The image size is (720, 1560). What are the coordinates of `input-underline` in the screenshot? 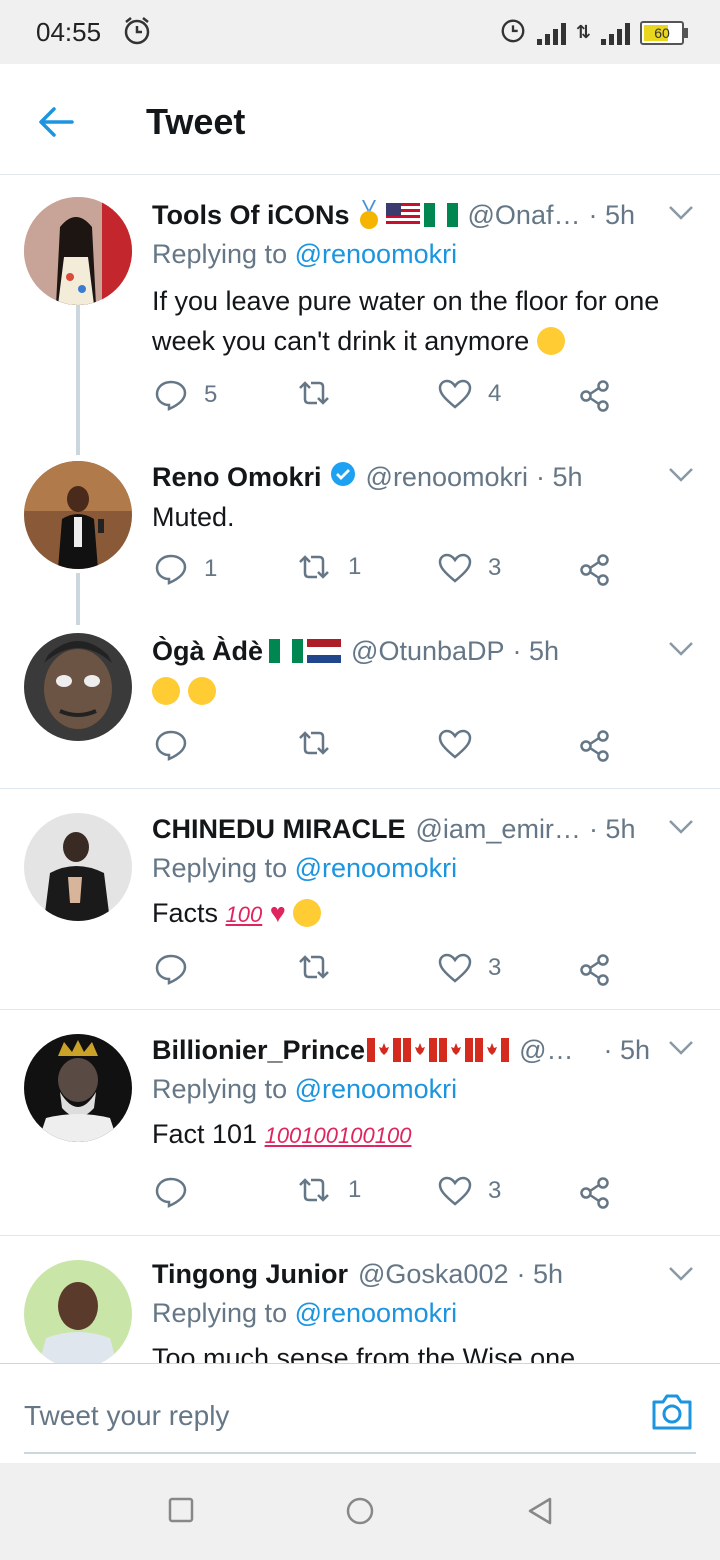 It's located at (360, 1453).